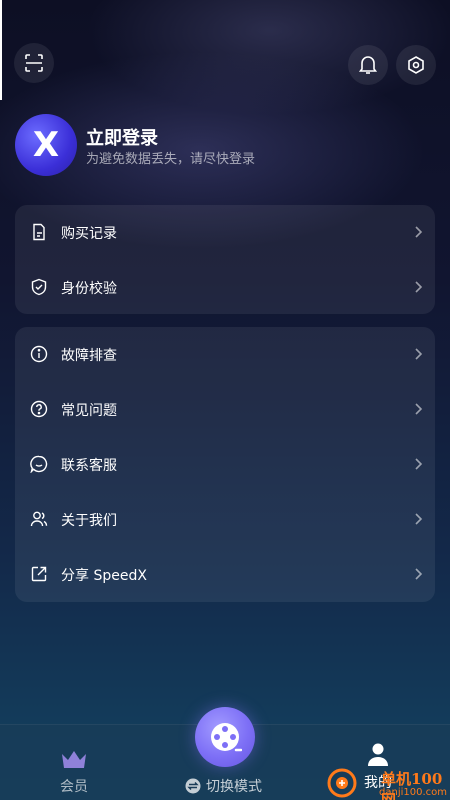 This screenshot has height=800, width=450. What do you see at coordinates (89, 520) in the screenshot?
I see `menu-item-label: 关于我们` at bounding box center [89, 520].